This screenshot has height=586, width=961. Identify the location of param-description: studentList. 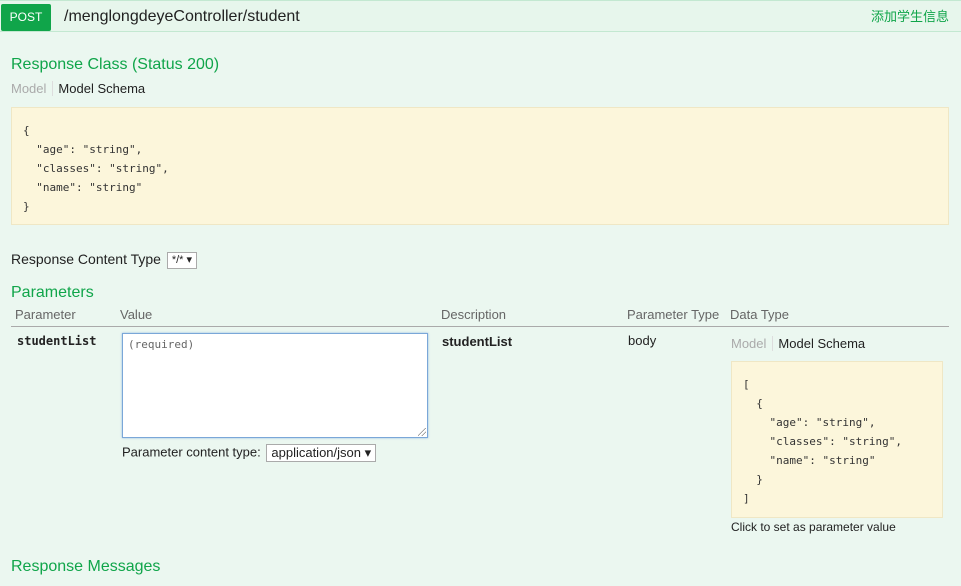
(477, 341).